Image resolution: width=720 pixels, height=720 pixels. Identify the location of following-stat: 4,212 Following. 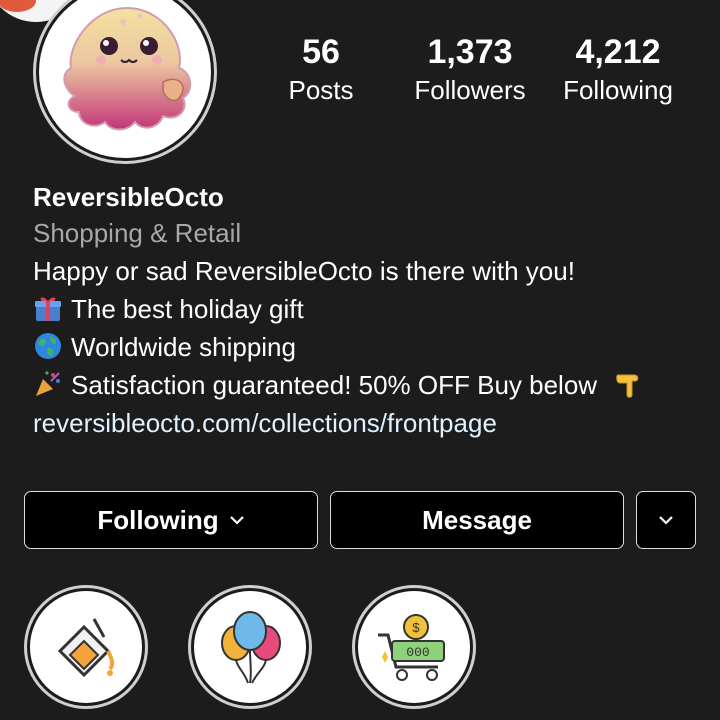
(618, 69).